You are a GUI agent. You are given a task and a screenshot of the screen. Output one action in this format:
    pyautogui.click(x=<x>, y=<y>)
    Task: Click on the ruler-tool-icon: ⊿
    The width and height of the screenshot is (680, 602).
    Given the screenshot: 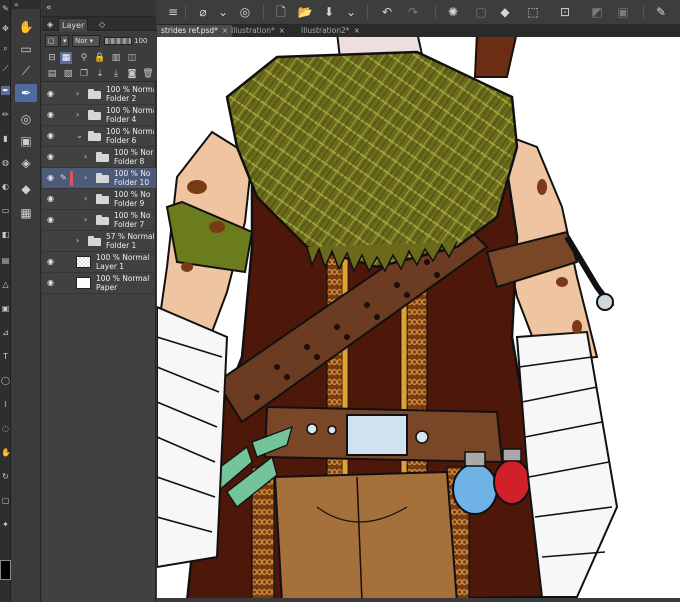 What is the action you would take?
    pyautogui.click(x=5, y=332)
    